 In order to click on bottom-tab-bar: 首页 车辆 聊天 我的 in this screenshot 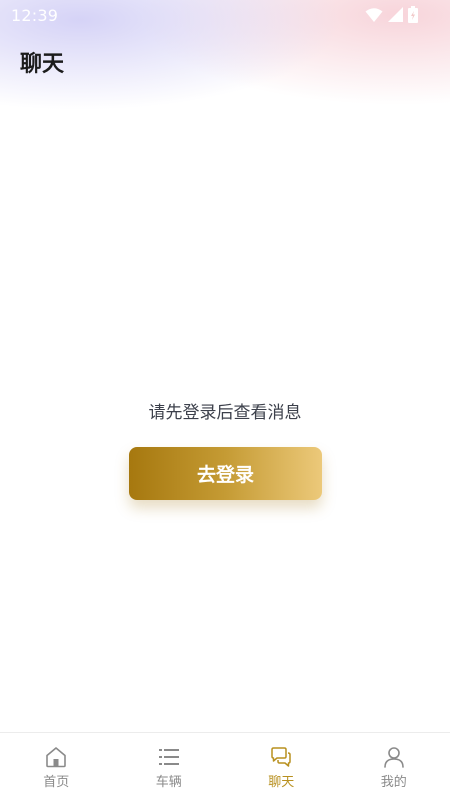, I will do `click(225, 766)`.